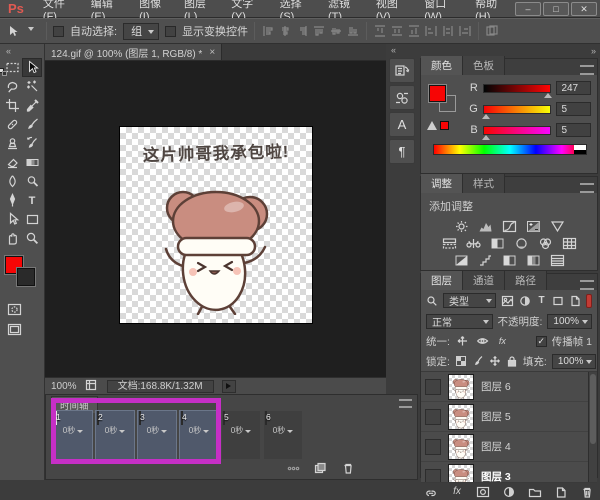 The width and height of the screenshot is (600, 500). I want to click on exposure-icon, so click(533, 226).